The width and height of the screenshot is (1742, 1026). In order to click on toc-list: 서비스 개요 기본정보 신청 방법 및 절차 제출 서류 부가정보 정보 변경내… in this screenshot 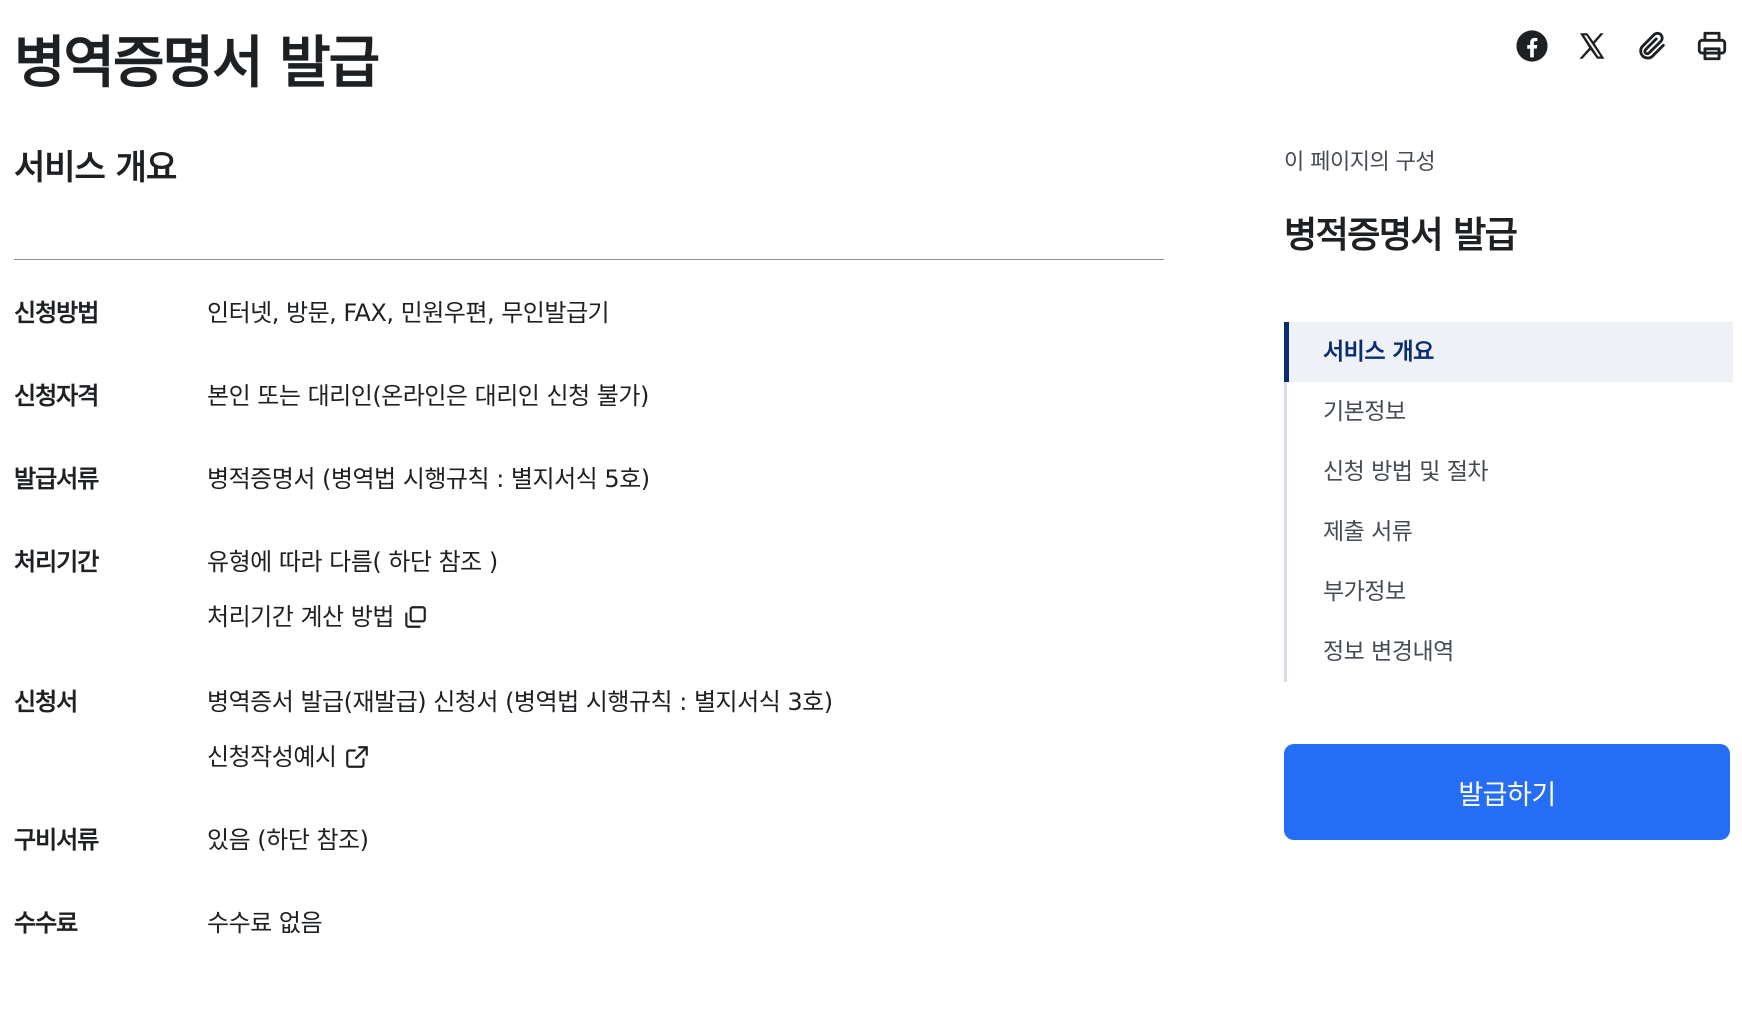, I will do `click(1508, 502)`.